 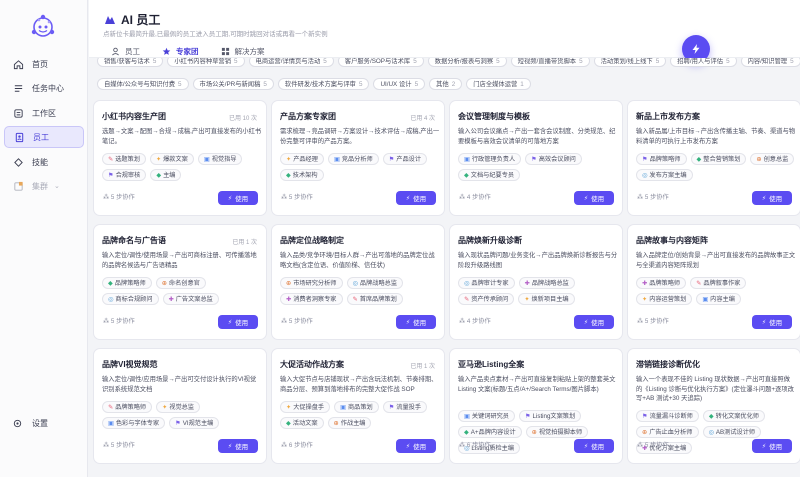 I want to click on category-chip: UI/UX 设计 5, so click(x=399, y=84).